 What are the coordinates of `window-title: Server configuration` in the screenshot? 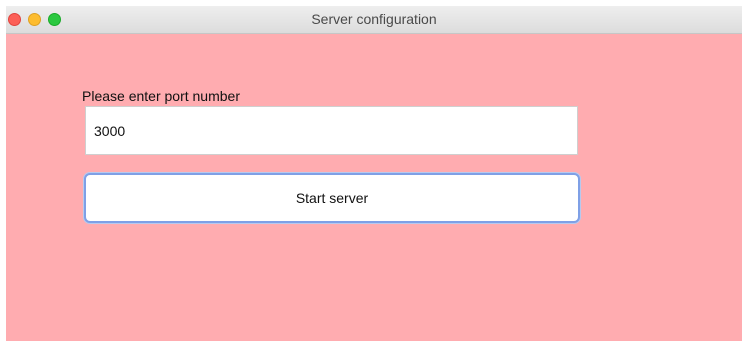 It's located at (374, 19).